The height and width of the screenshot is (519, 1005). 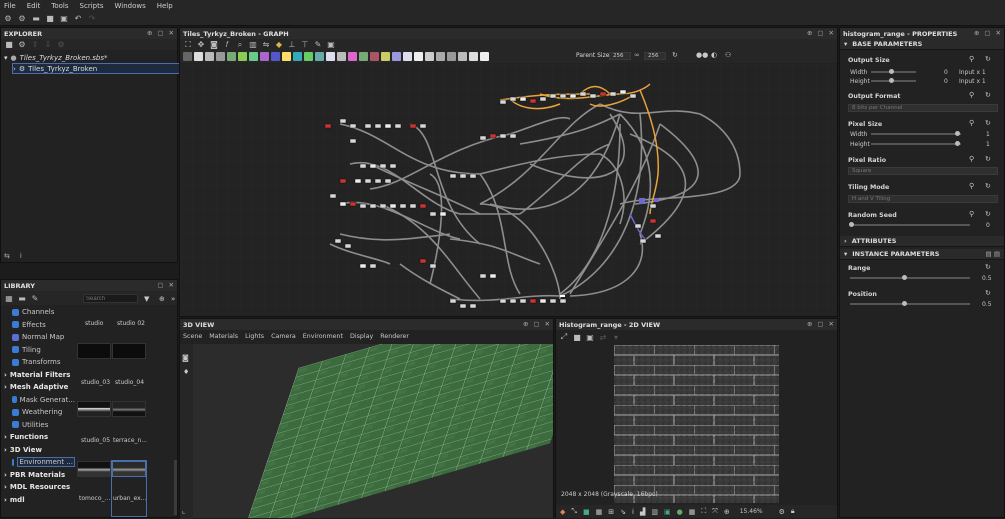 What do you see at coordinates (160, 285) in the screenshot?
I see `float-icon: ▢` at bounding box center [160, 285].